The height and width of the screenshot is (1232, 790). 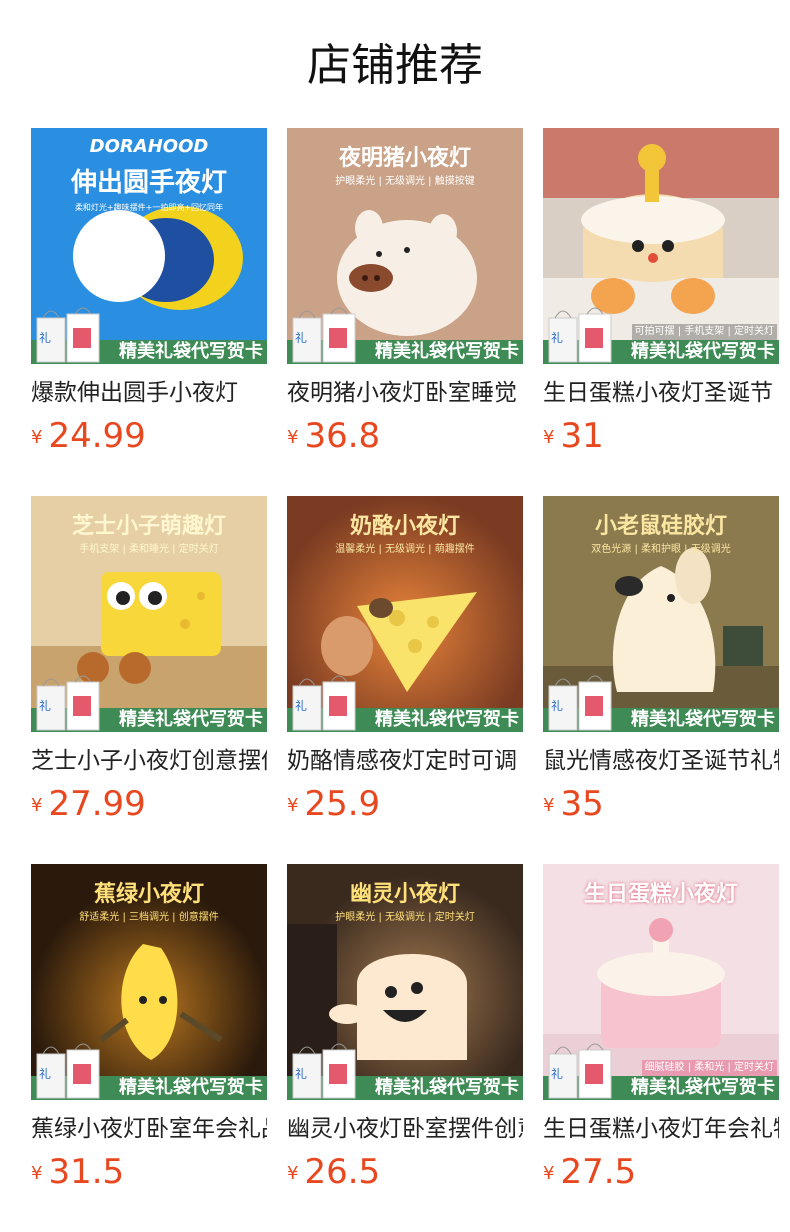 I want to click on product-name: 生日蛋糕小夜灯年会礼物, so click(x=661, y=1129).